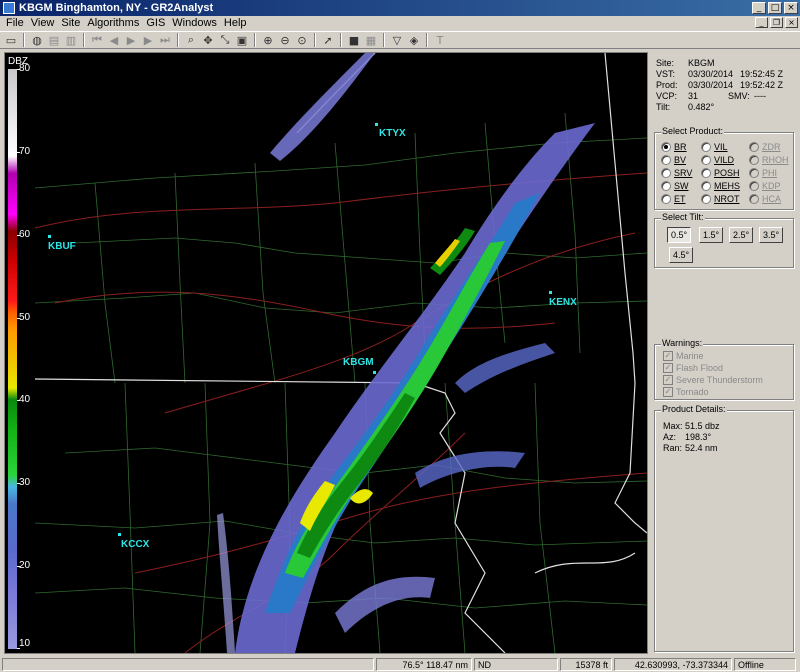  I want to click on filter-icon: ▽, so click(397, 40).